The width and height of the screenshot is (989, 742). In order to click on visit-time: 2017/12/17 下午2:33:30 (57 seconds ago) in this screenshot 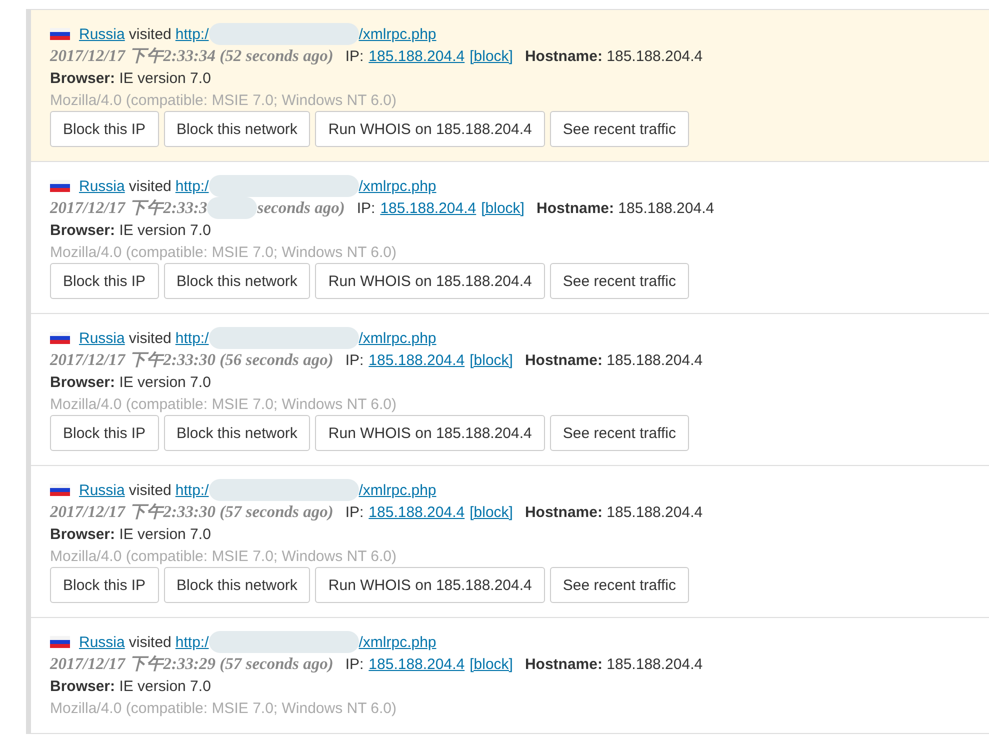, I will do `click(192, 512)`.